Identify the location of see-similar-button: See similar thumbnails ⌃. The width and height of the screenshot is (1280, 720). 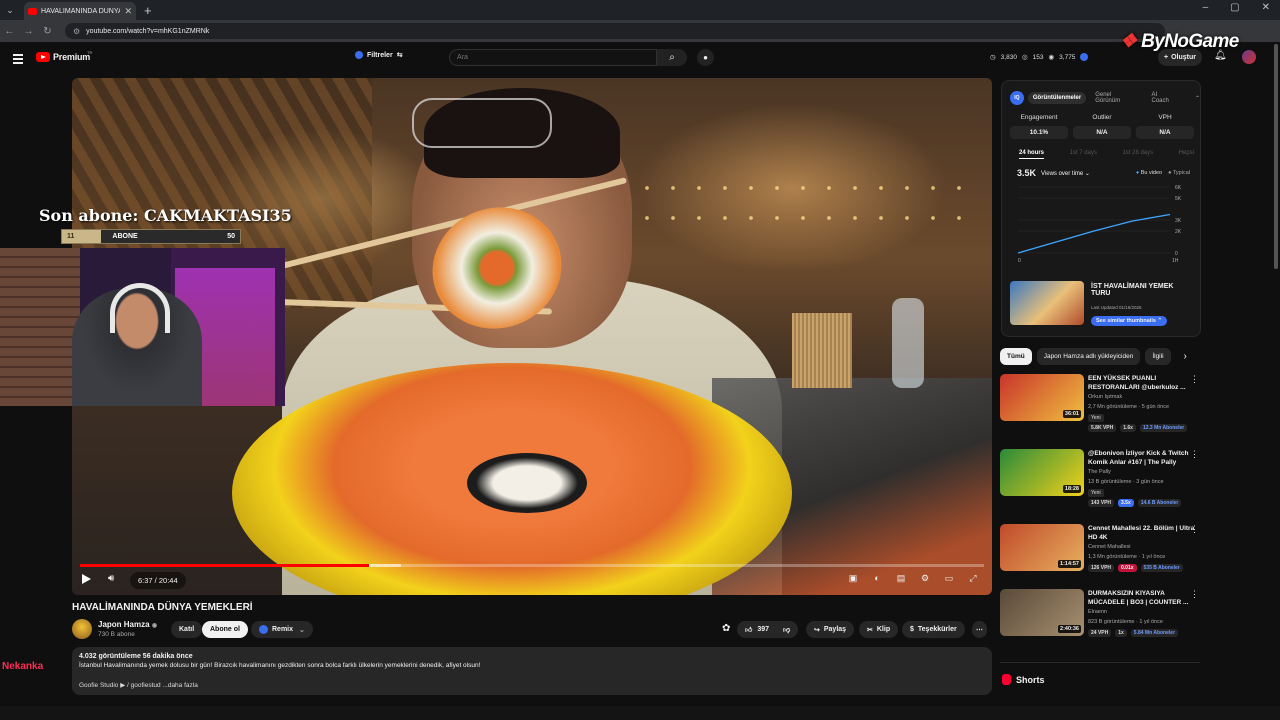
(1129, 321).